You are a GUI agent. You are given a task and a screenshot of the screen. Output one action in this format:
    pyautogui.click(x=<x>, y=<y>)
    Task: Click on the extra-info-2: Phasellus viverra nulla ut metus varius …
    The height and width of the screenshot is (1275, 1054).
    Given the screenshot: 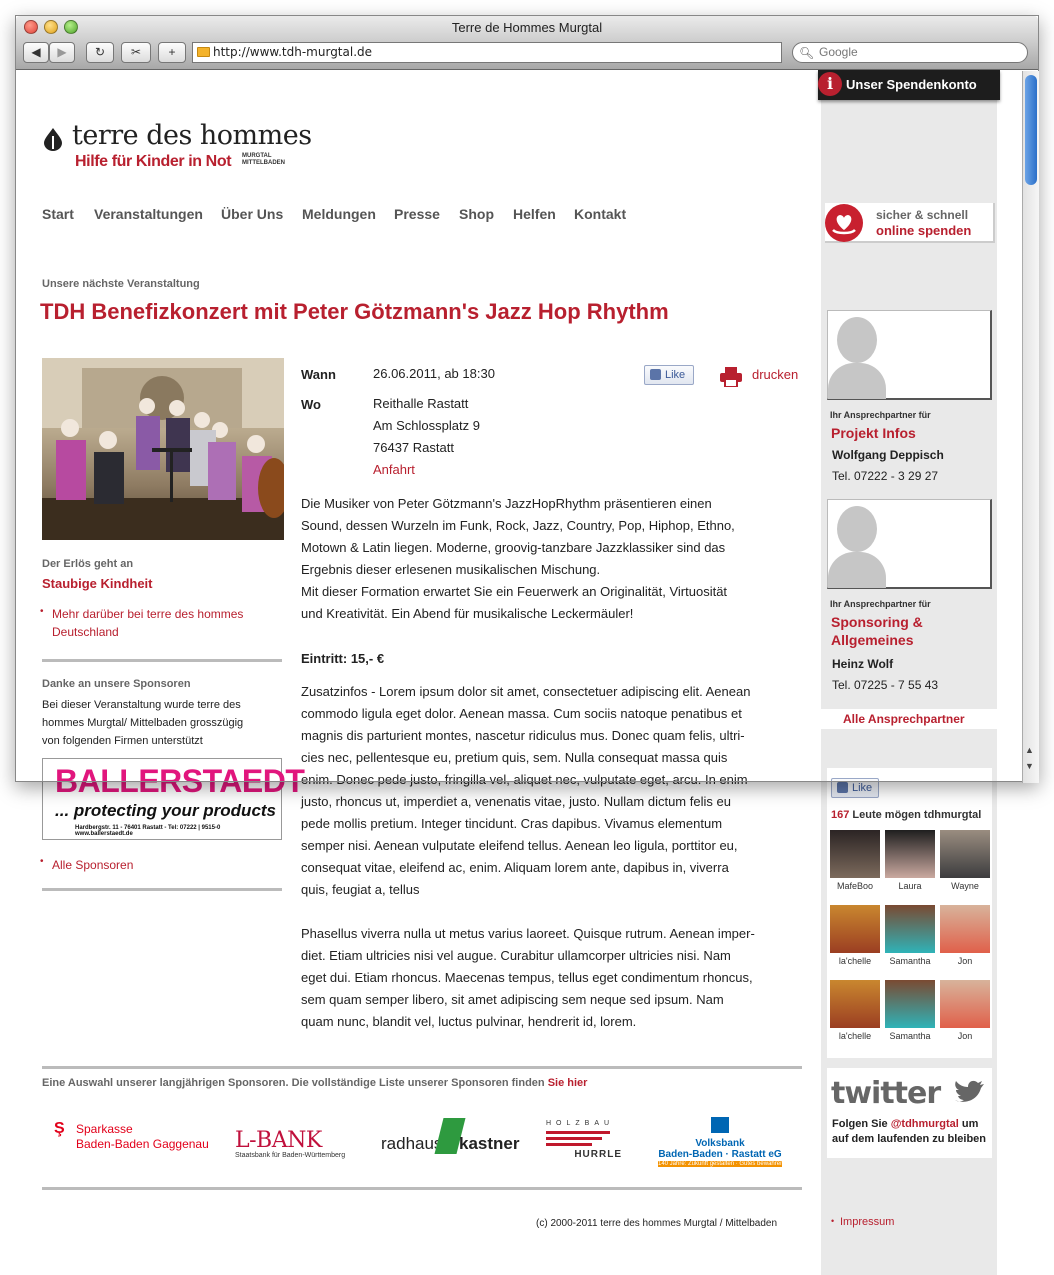 What is the action you would take?
    pyautogui.click(x=528, y=977)
    